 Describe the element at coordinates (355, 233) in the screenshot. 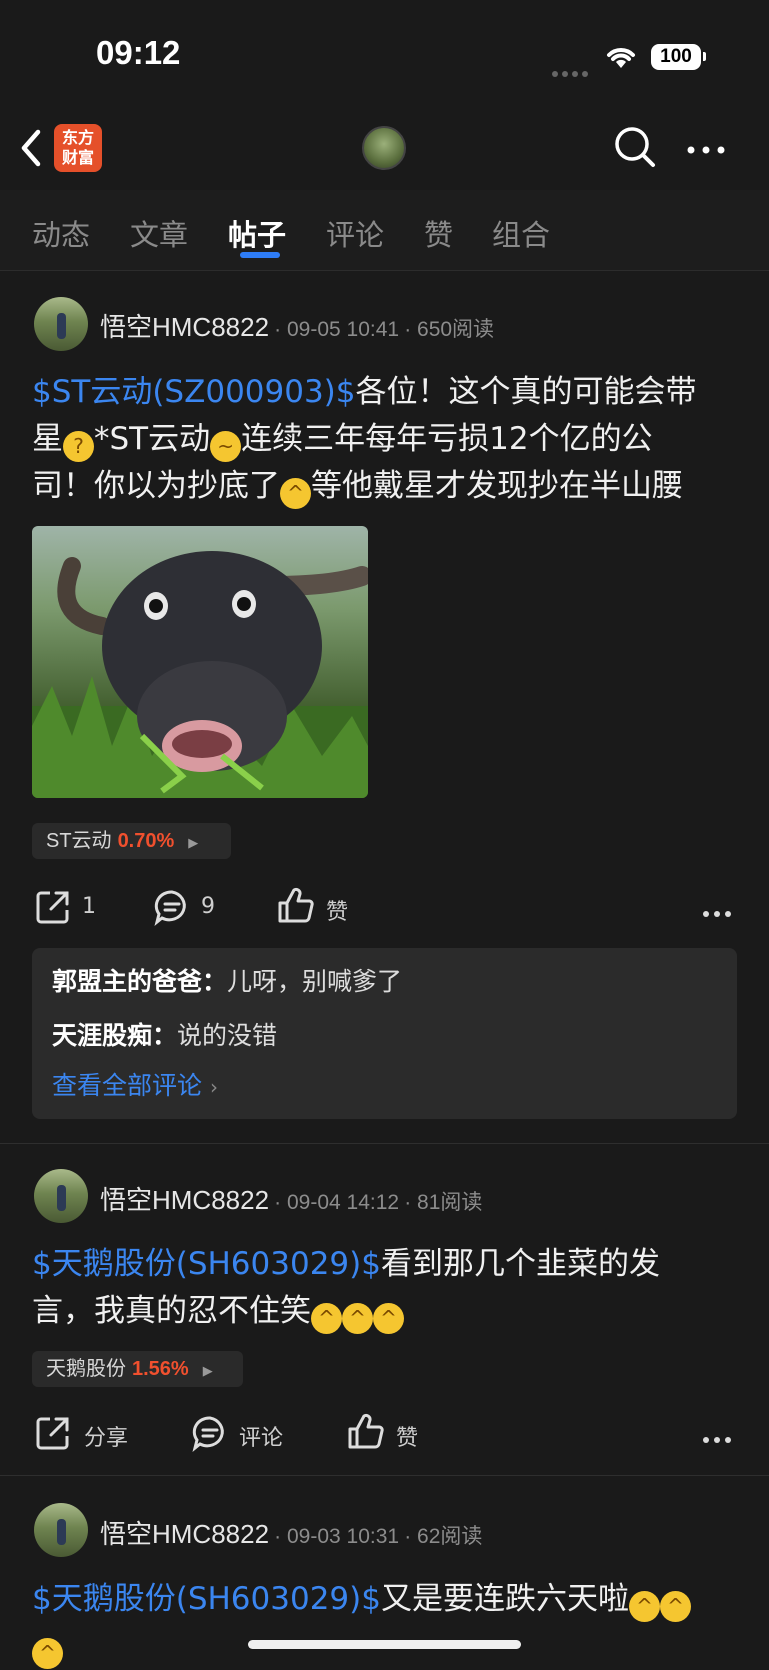

I see `tab-comments: 评论` at that location.